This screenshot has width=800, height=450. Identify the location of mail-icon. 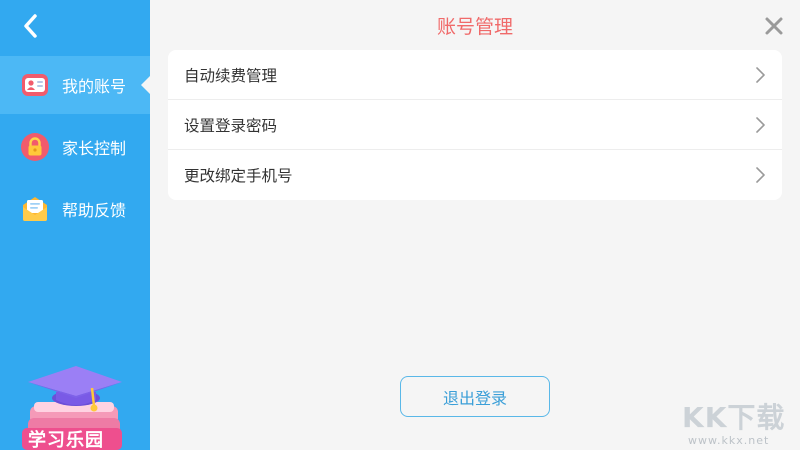
(35, 209).